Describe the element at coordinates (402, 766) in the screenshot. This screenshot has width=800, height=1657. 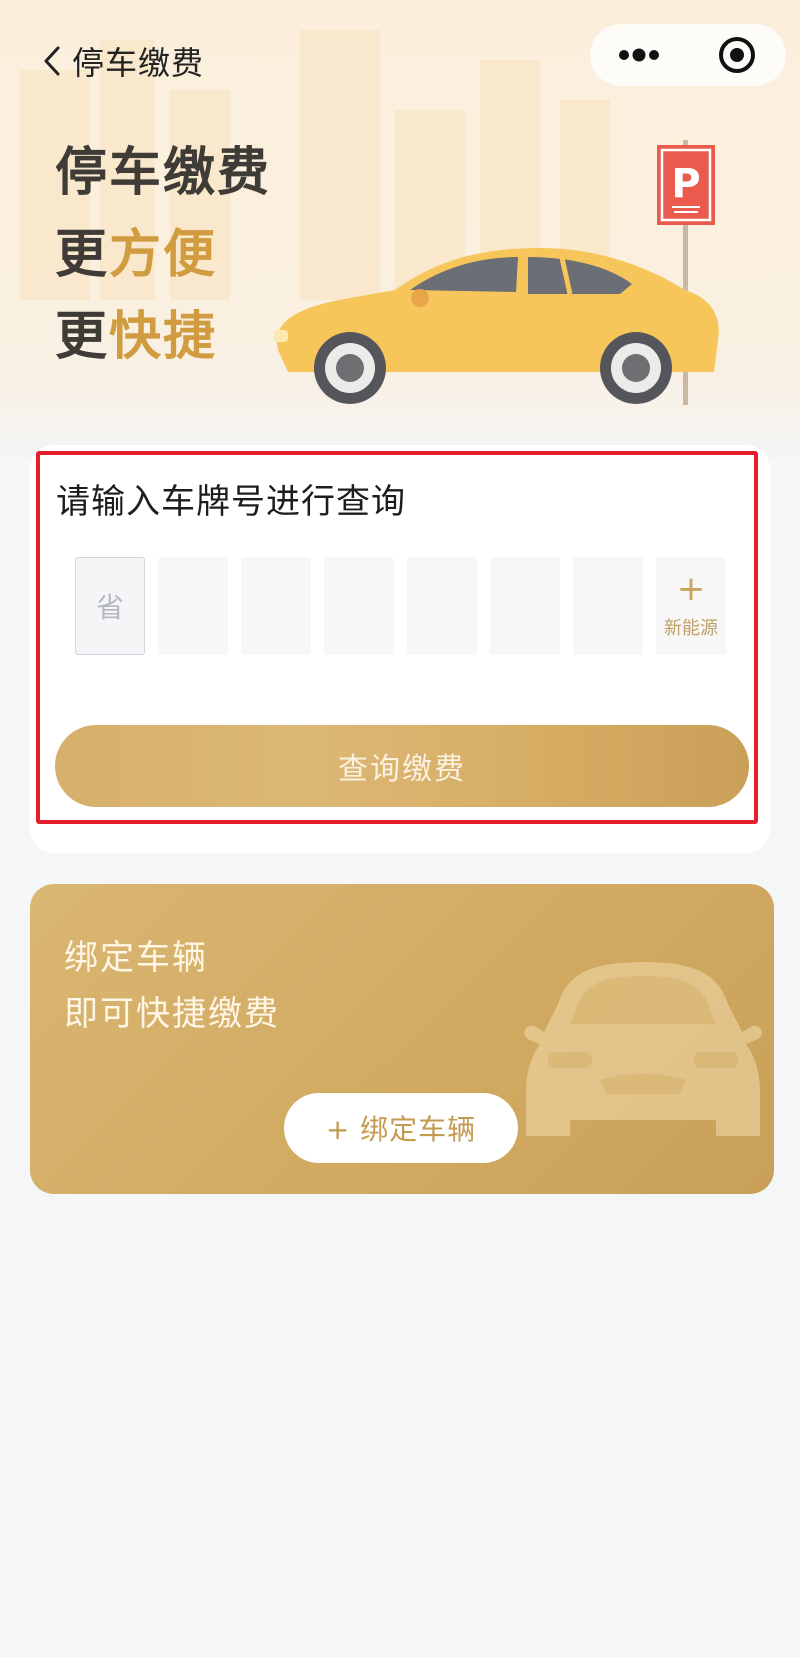
I see `query-payment-button: 查询缴费` at that location.